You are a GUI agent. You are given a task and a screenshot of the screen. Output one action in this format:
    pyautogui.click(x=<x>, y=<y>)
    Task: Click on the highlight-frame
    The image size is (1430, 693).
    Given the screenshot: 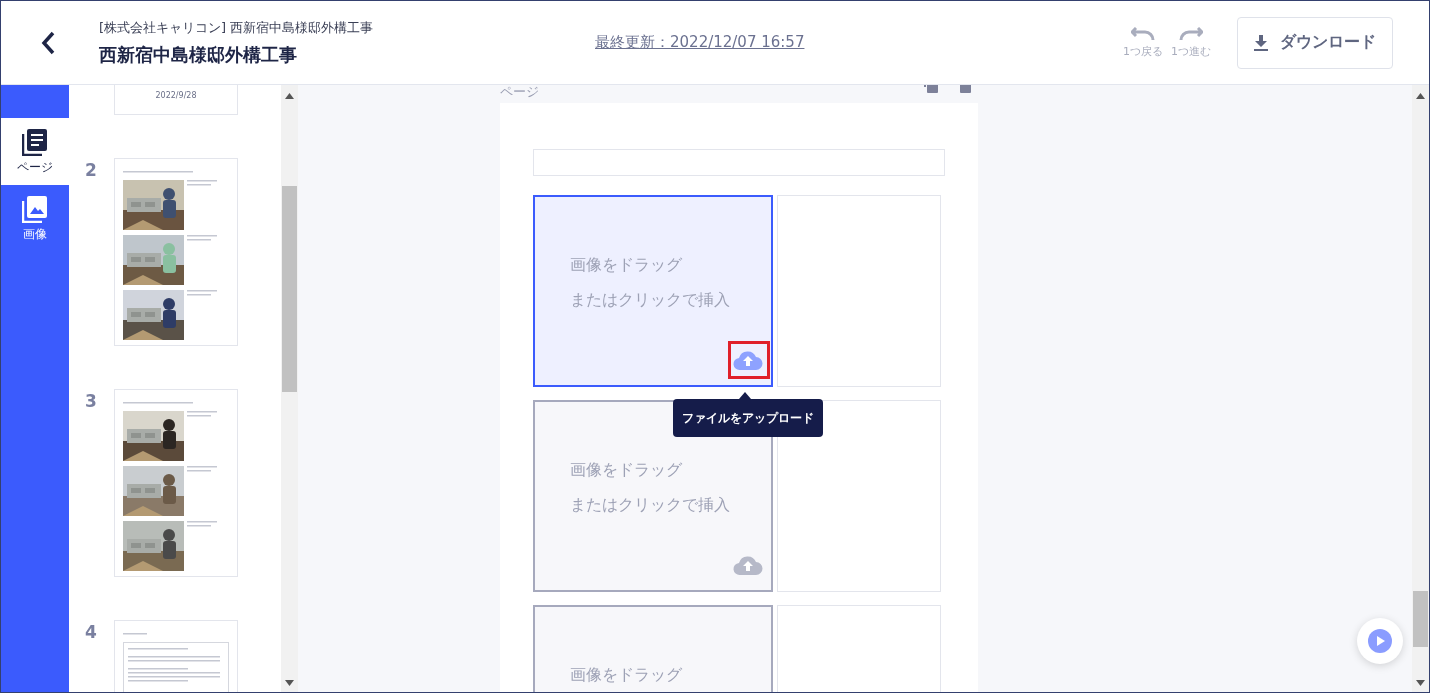 What is the action you would take?
    pyautogui.click(x=749, y=360)
    